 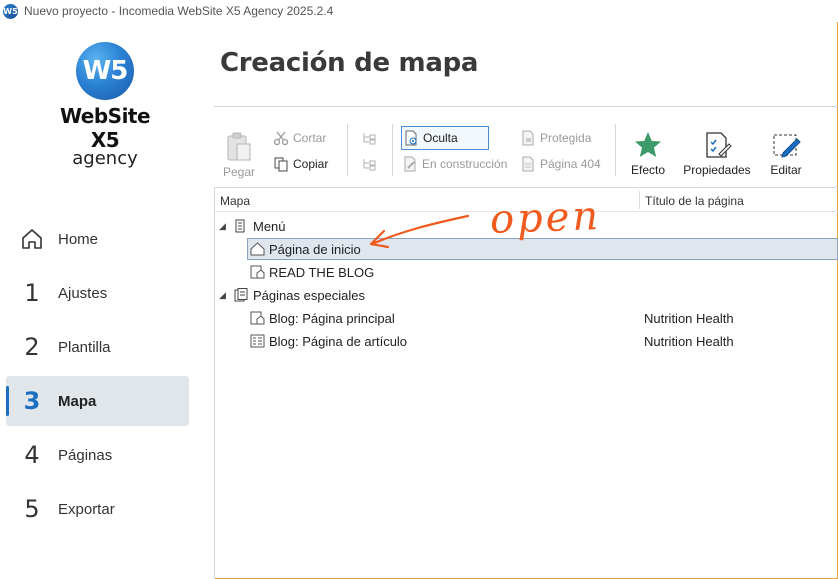 I want to click on nav-item-mapa: 3 Mapa, so click(x=97, y=401).